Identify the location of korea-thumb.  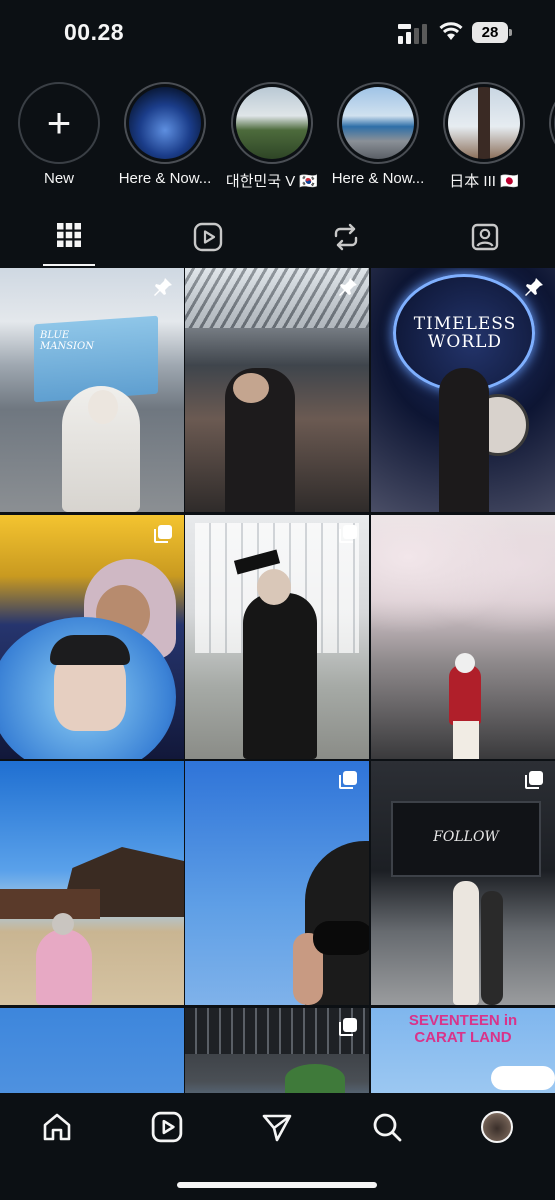
(272, 123).